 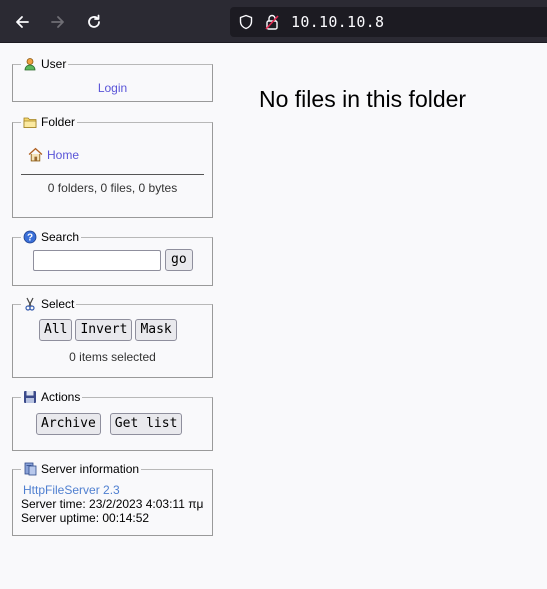 I want to click on empty-folder-message: No files in this folder, so click(x=363, y=99).